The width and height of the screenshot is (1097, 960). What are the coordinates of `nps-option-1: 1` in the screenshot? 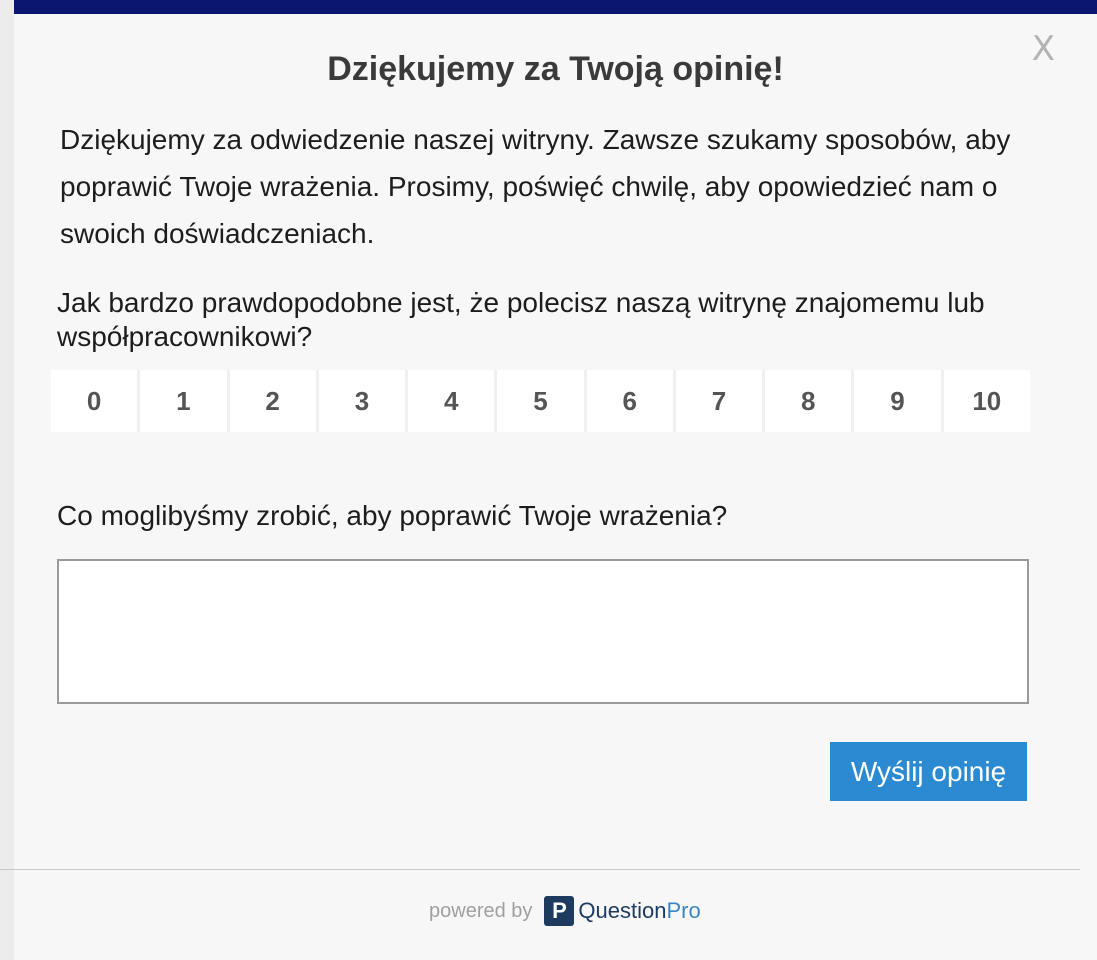 It's located at (183, 401).